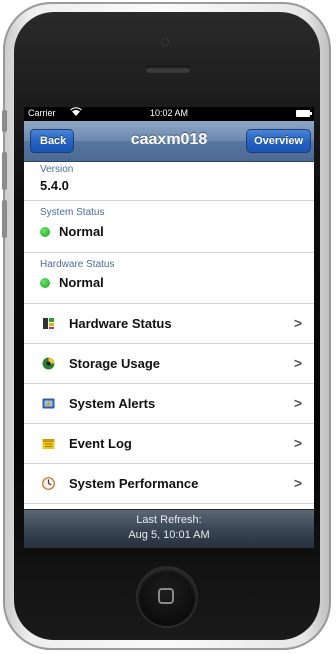  Describe the element at coordinates (304, 113) in the screenshot. I see `battery-icon` at that location.